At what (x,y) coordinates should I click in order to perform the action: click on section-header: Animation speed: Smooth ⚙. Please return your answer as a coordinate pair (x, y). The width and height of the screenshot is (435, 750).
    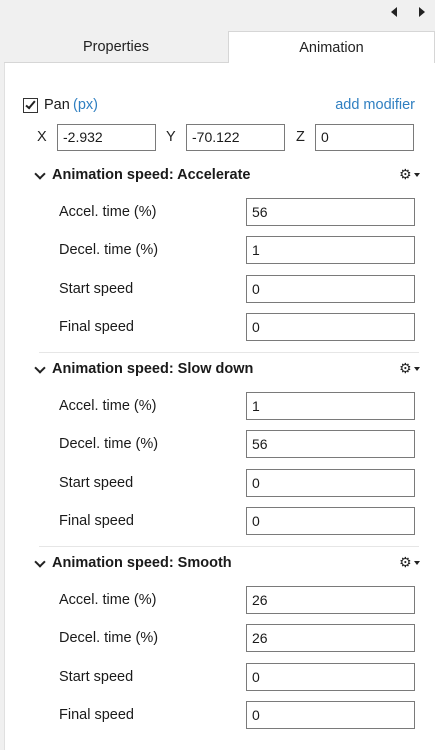
    Looking at the image, I should click on (228, 564).